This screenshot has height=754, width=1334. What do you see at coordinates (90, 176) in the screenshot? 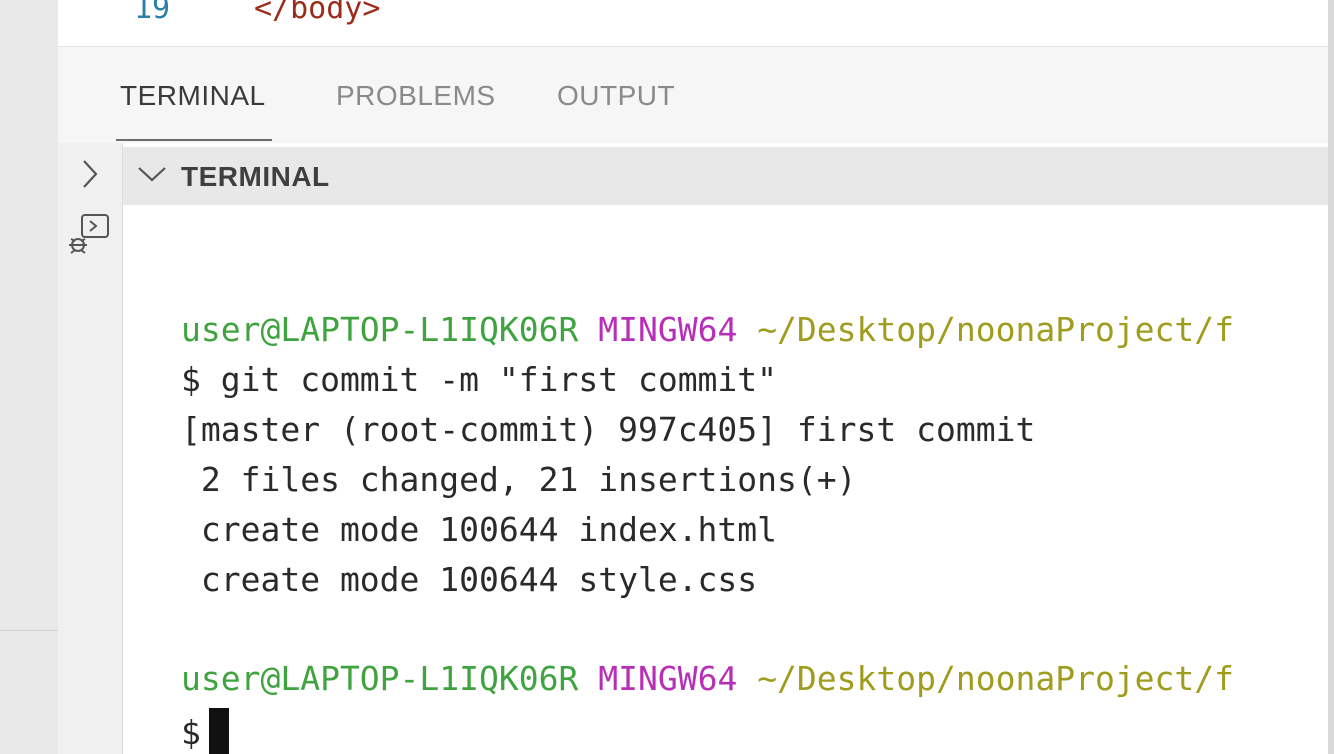
I see `chevron-right-icon` at bounding box center [90, 176].